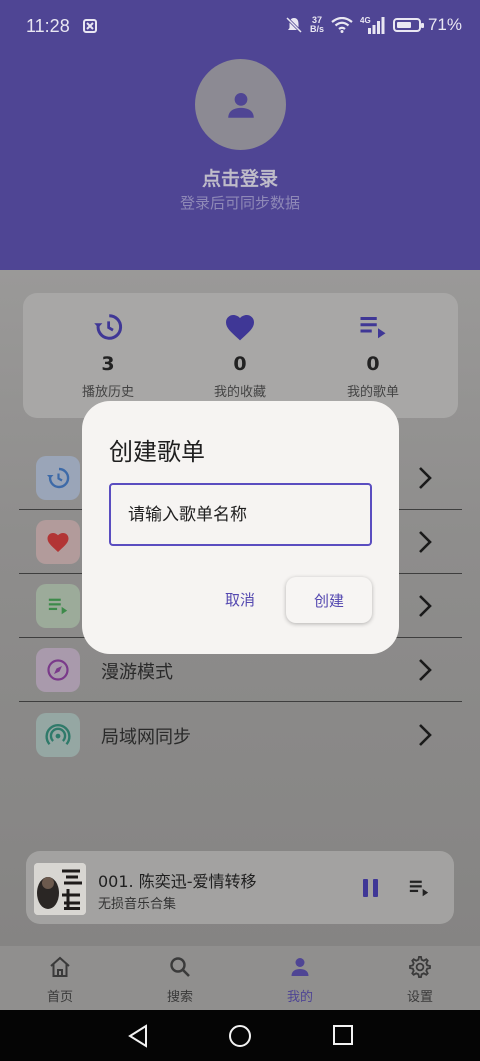  What do you see at coordinates (373, 364) in the screenshot?
I see `stat-playlists-value: 0` at bounding box center [373, 364].